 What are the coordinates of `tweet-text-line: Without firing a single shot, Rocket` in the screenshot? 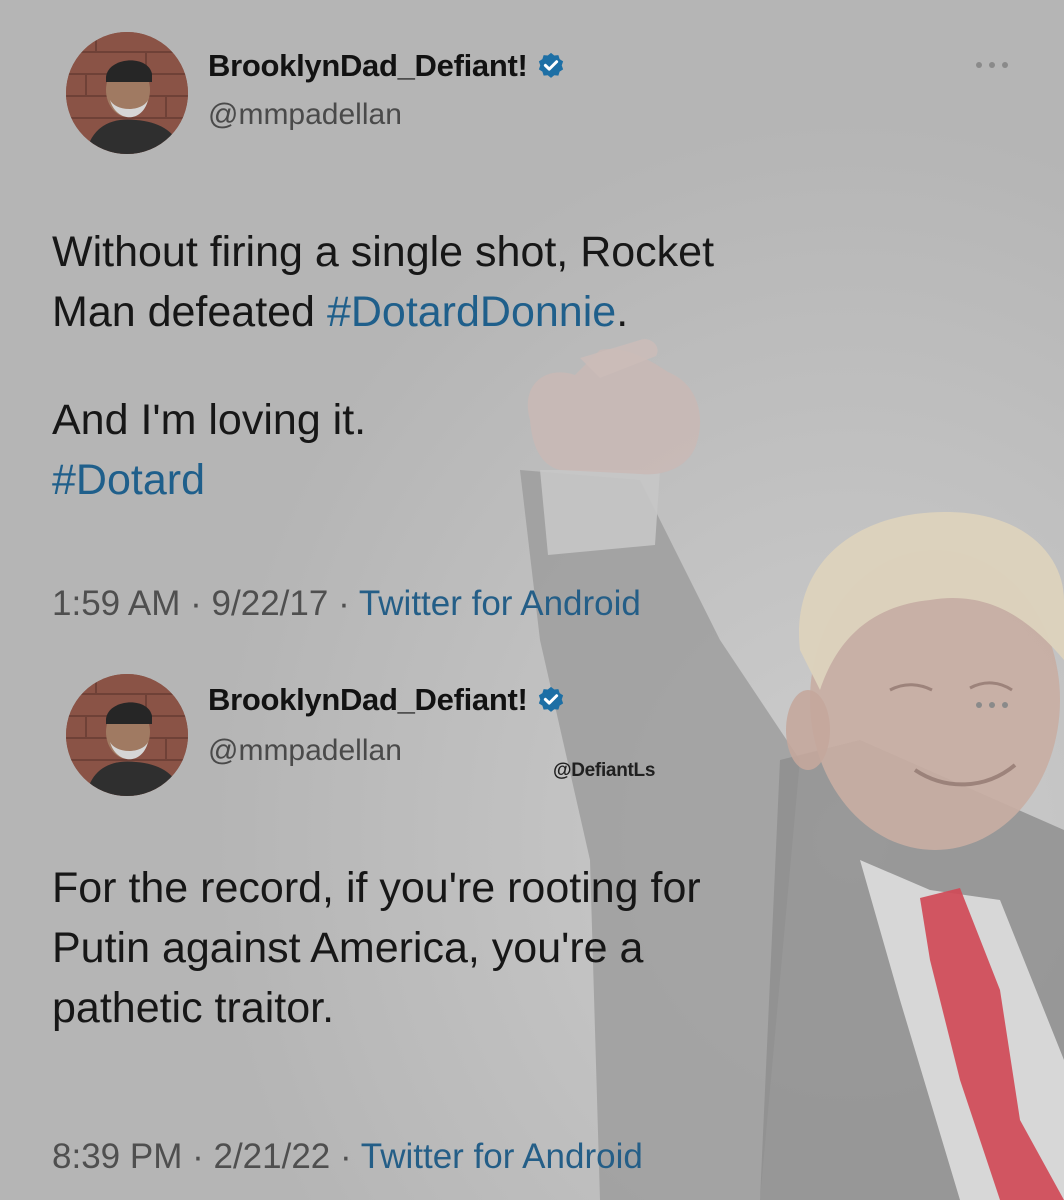 It's located at (532, 252).